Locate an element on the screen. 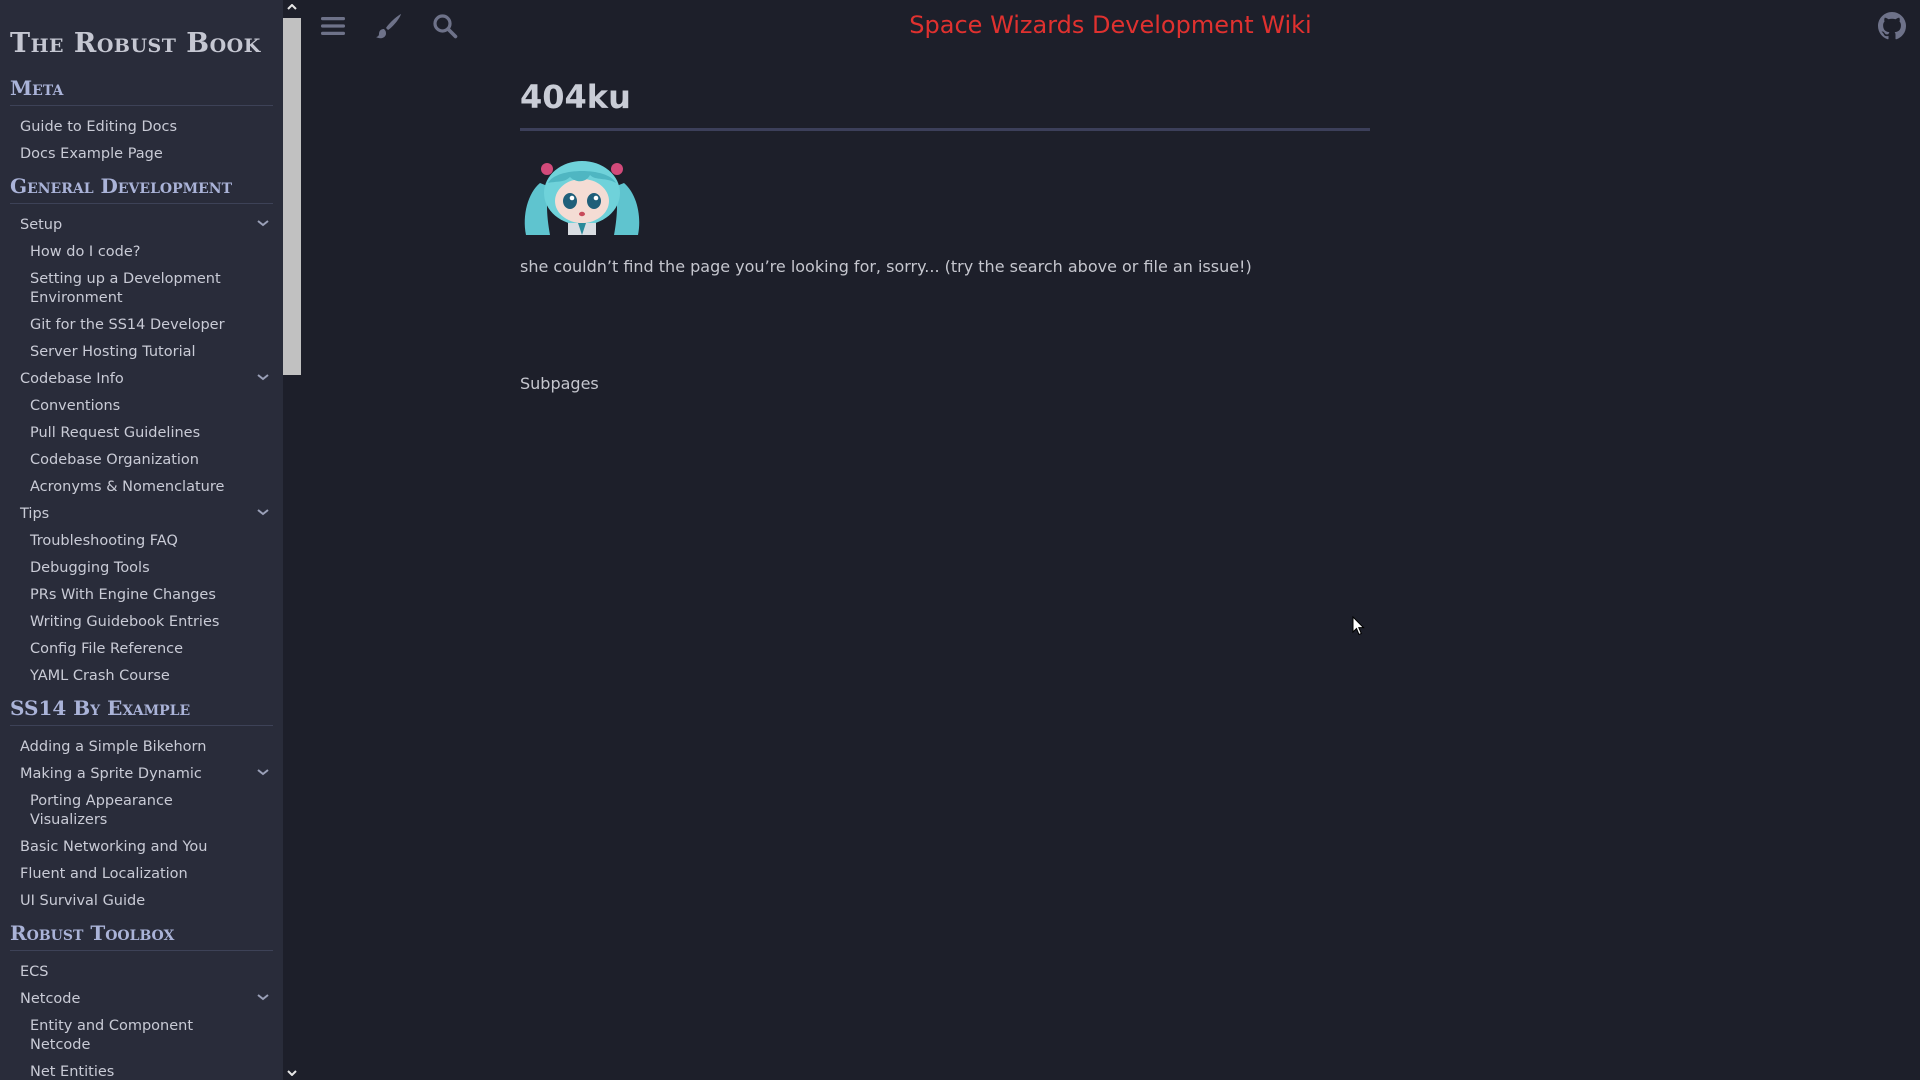  sidebar-nav-item: How do I code? is located at coordinates (141, 252).